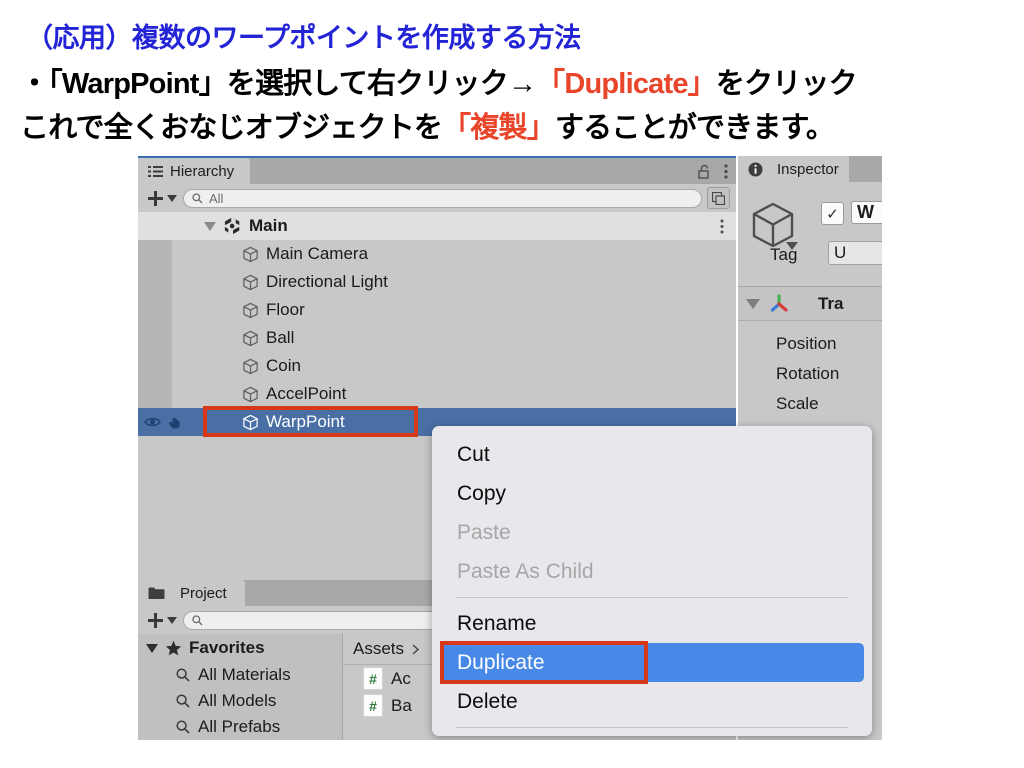 Image resolution: width=1024 pixels, height=768 pixels. Describe the element at coordinates (202, 171) in the screenshot. I see `tab-hierarchy-label: Hierarchy` at that location.